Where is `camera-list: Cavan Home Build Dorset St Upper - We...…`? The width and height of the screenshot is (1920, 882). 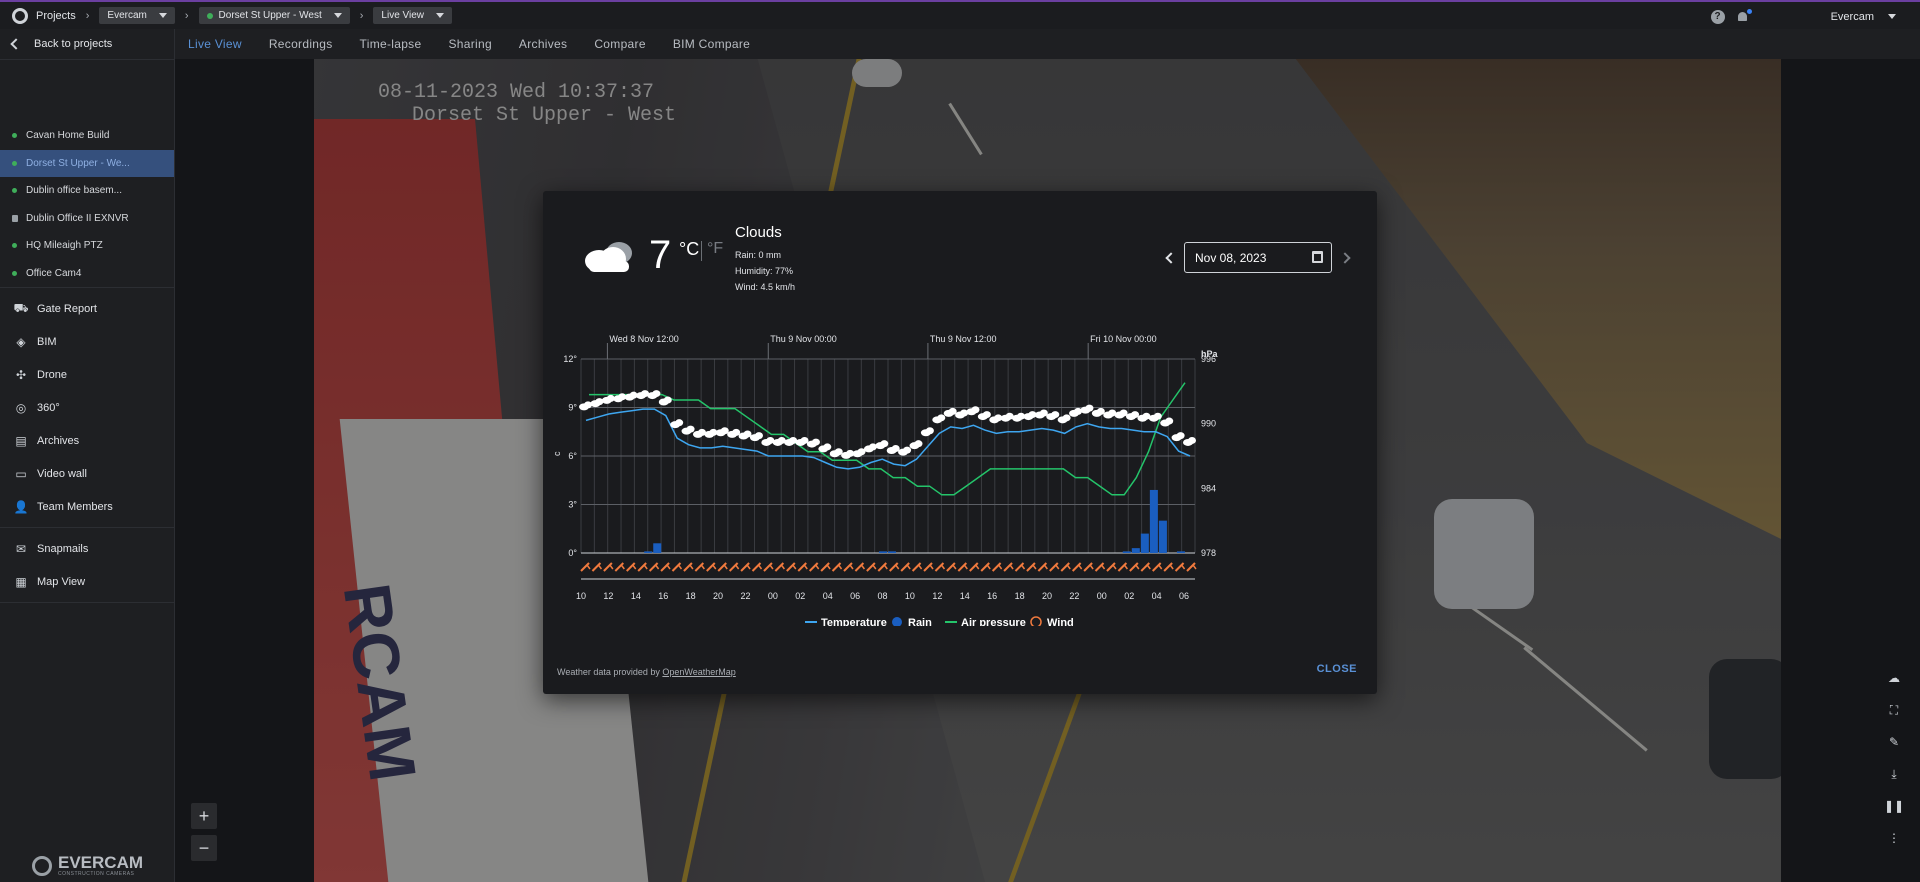
camera-list: Cavan Home Build Dorset St Upper - We...… is located at coordinates (87, 204).